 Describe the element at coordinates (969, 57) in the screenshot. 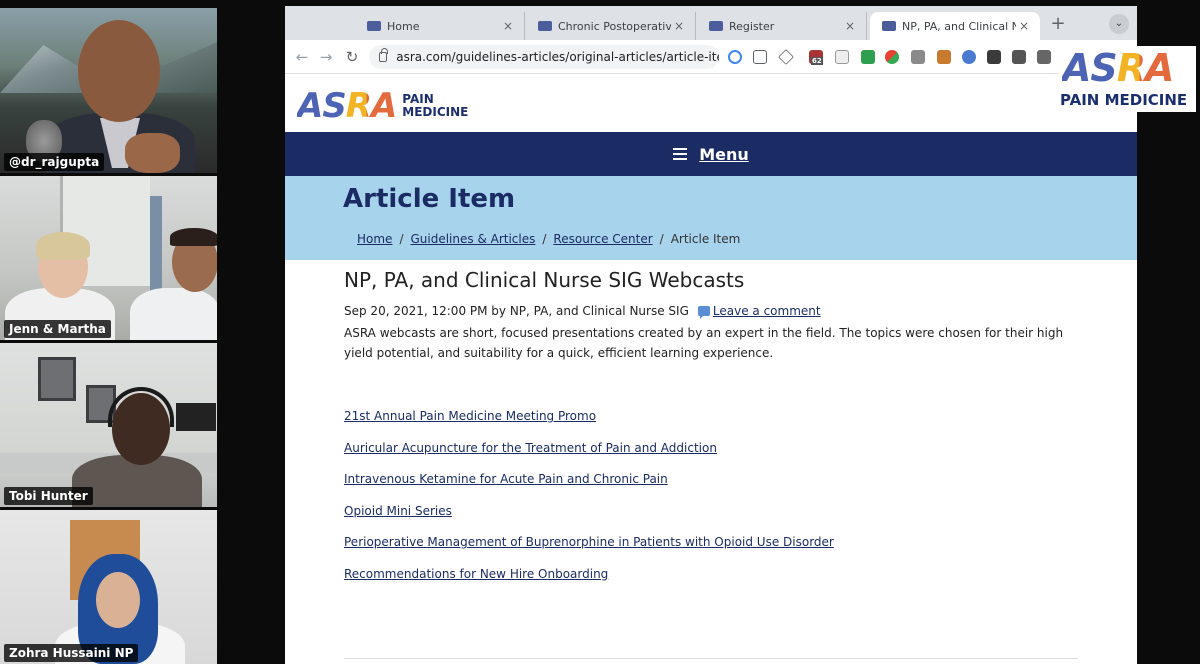

I see `password-extension-icon` at that location.